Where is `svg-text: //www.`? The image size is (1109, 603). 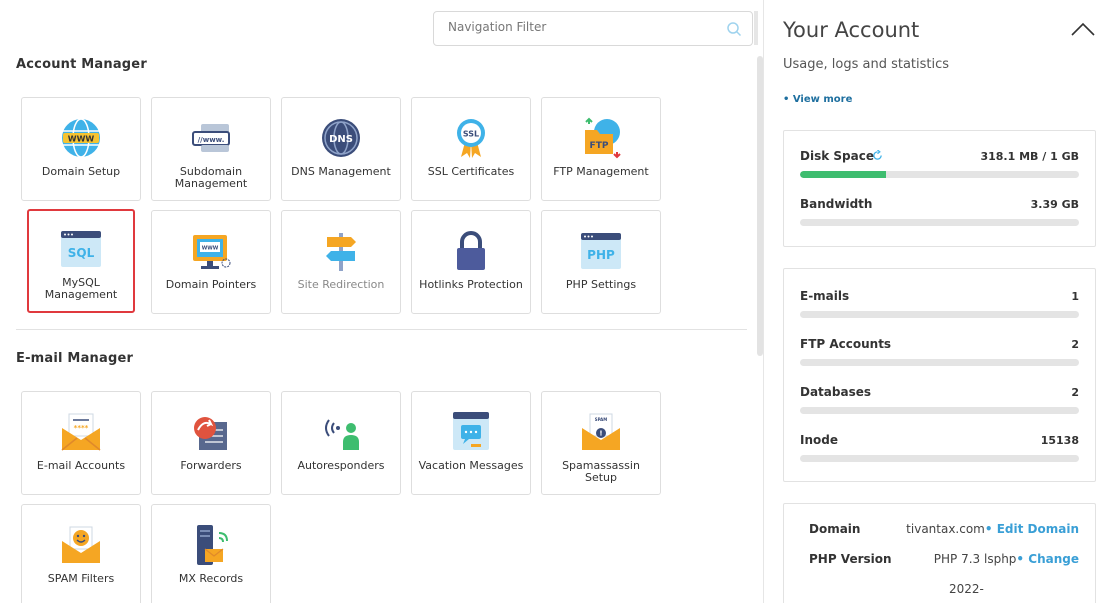 svg-text: //www. is located at coordinates (211, 140).